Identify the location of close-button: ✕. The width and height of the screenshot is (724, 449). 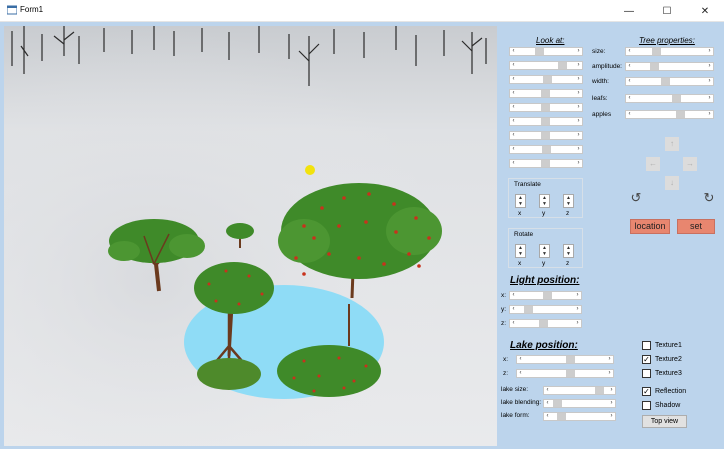
(705, 11).